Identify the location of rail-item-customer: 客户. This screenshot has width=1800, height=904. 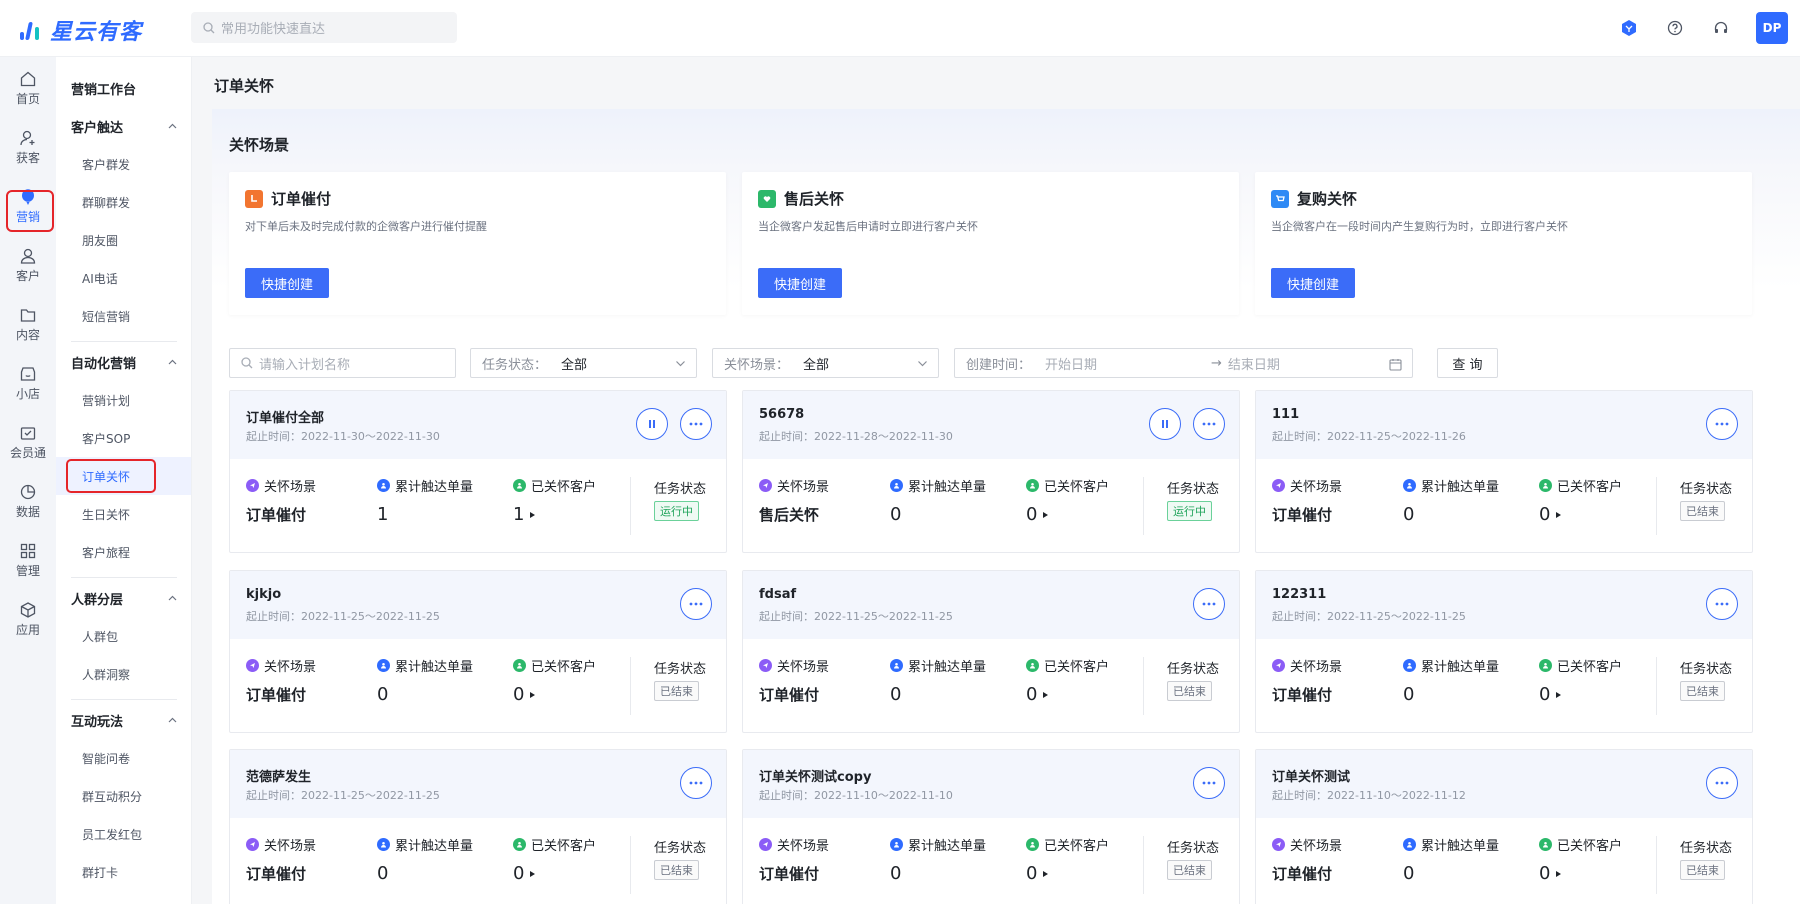
(28, 265).